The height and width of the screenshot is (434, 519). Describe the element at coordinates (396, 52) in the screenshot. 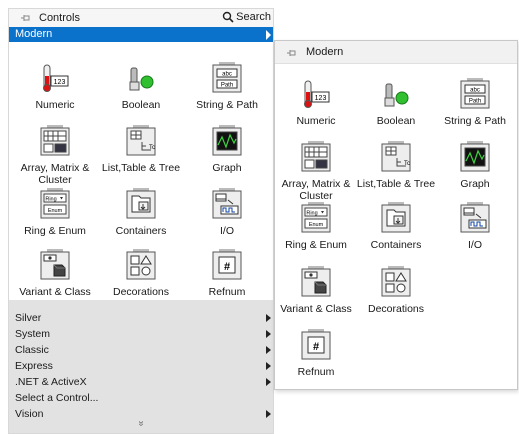

I see `subpalette-header: Modern` at that location.